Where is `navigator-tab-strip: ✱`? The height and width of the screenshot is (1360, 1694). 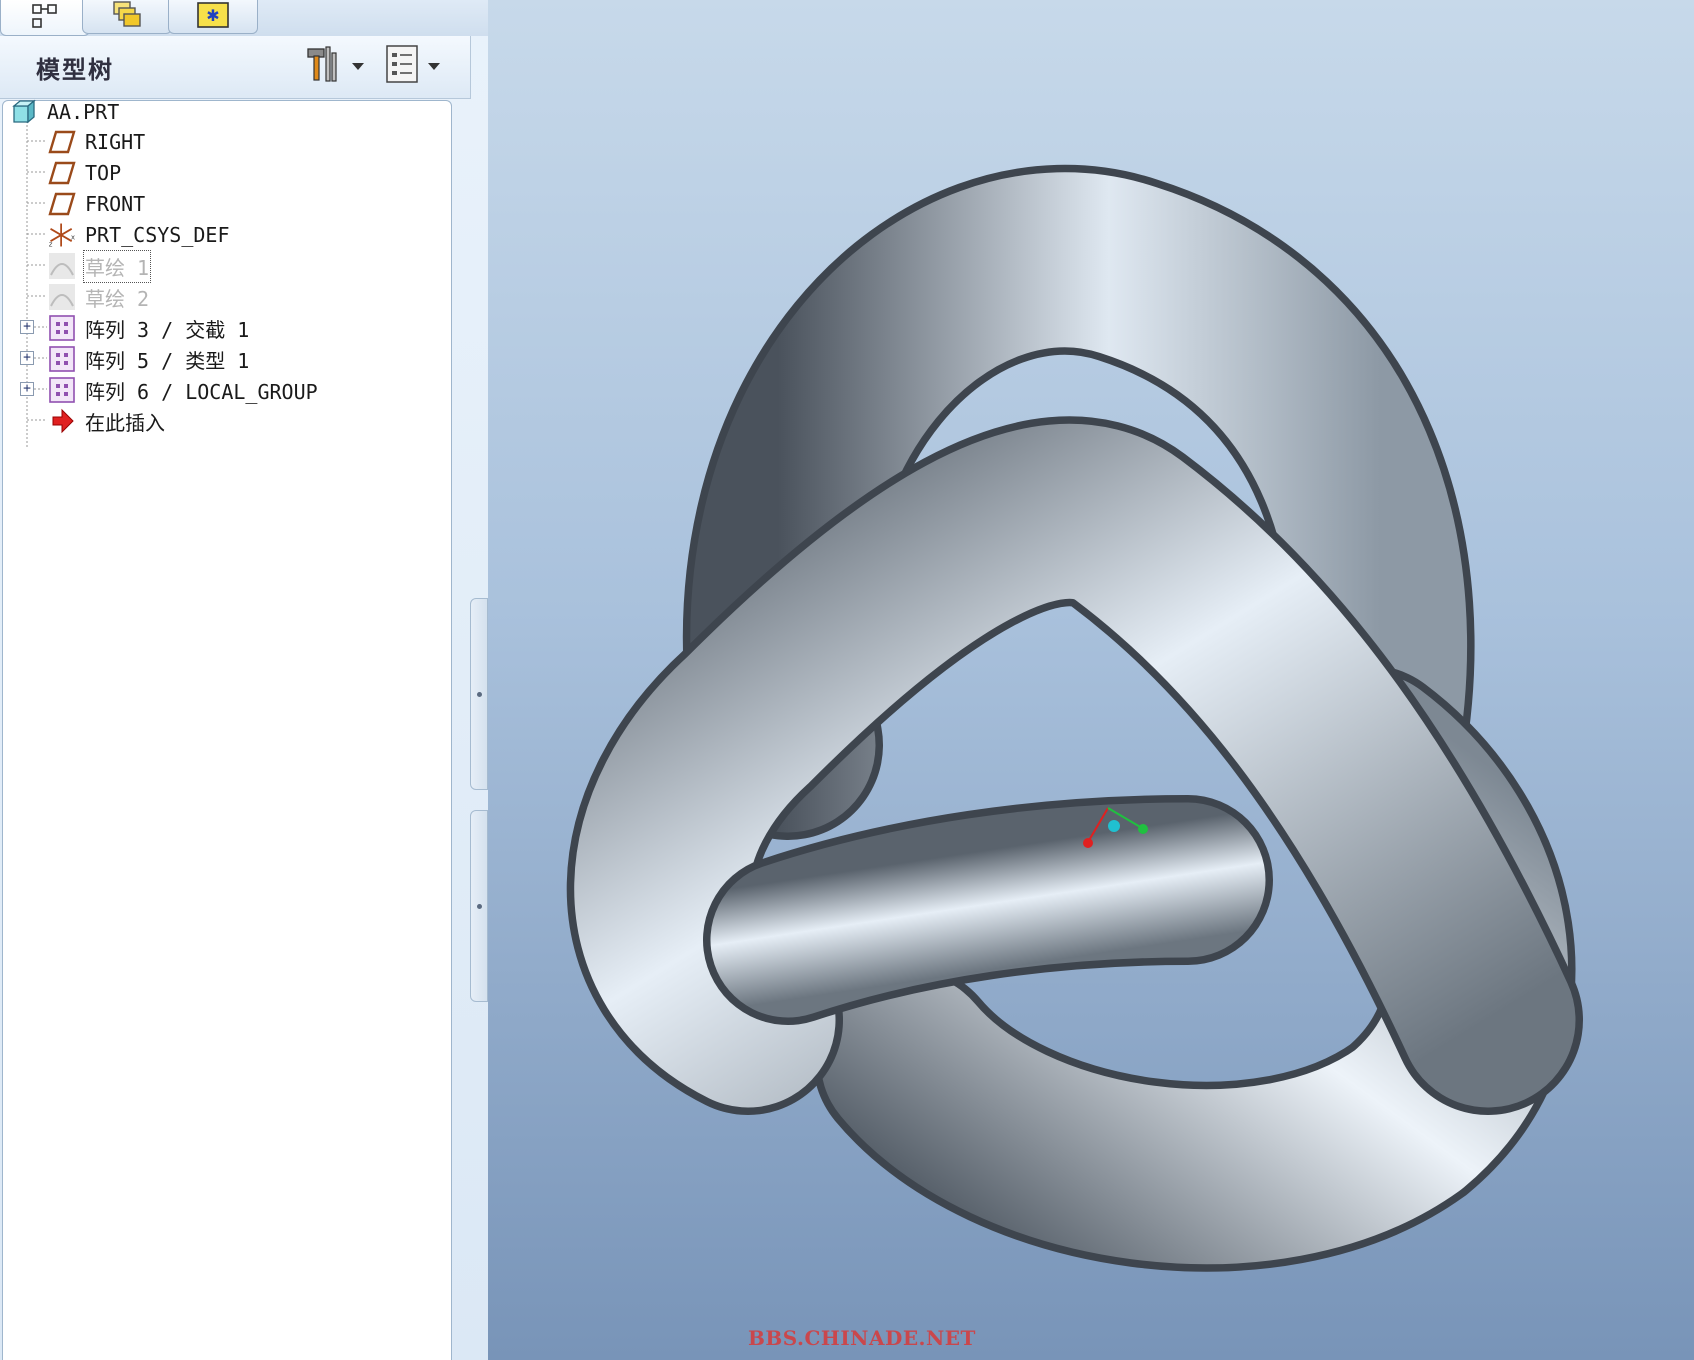 navigator-tab-strip: ✱ is located at coordinates (244, 18).